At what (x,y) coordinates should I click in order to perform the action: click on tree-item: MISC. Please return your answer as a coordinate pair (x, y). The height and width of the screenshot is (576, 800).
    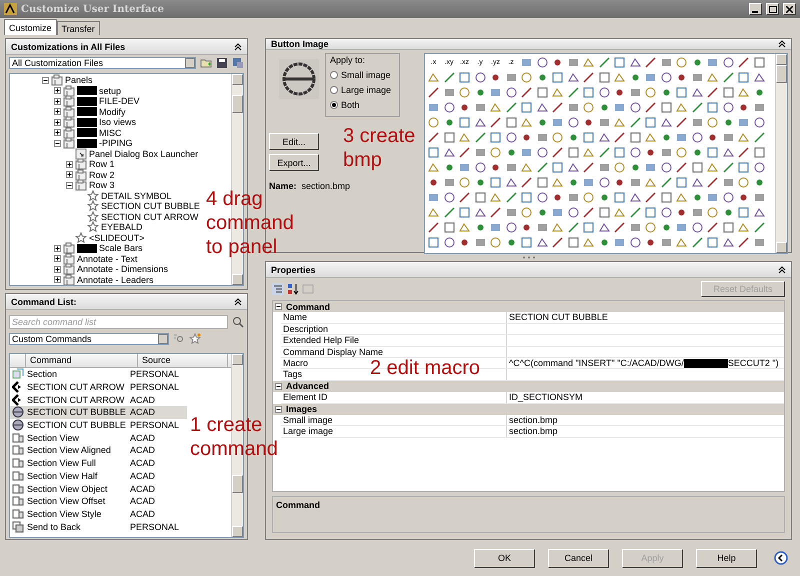
    Looking at the image, I should click on (110, 133).